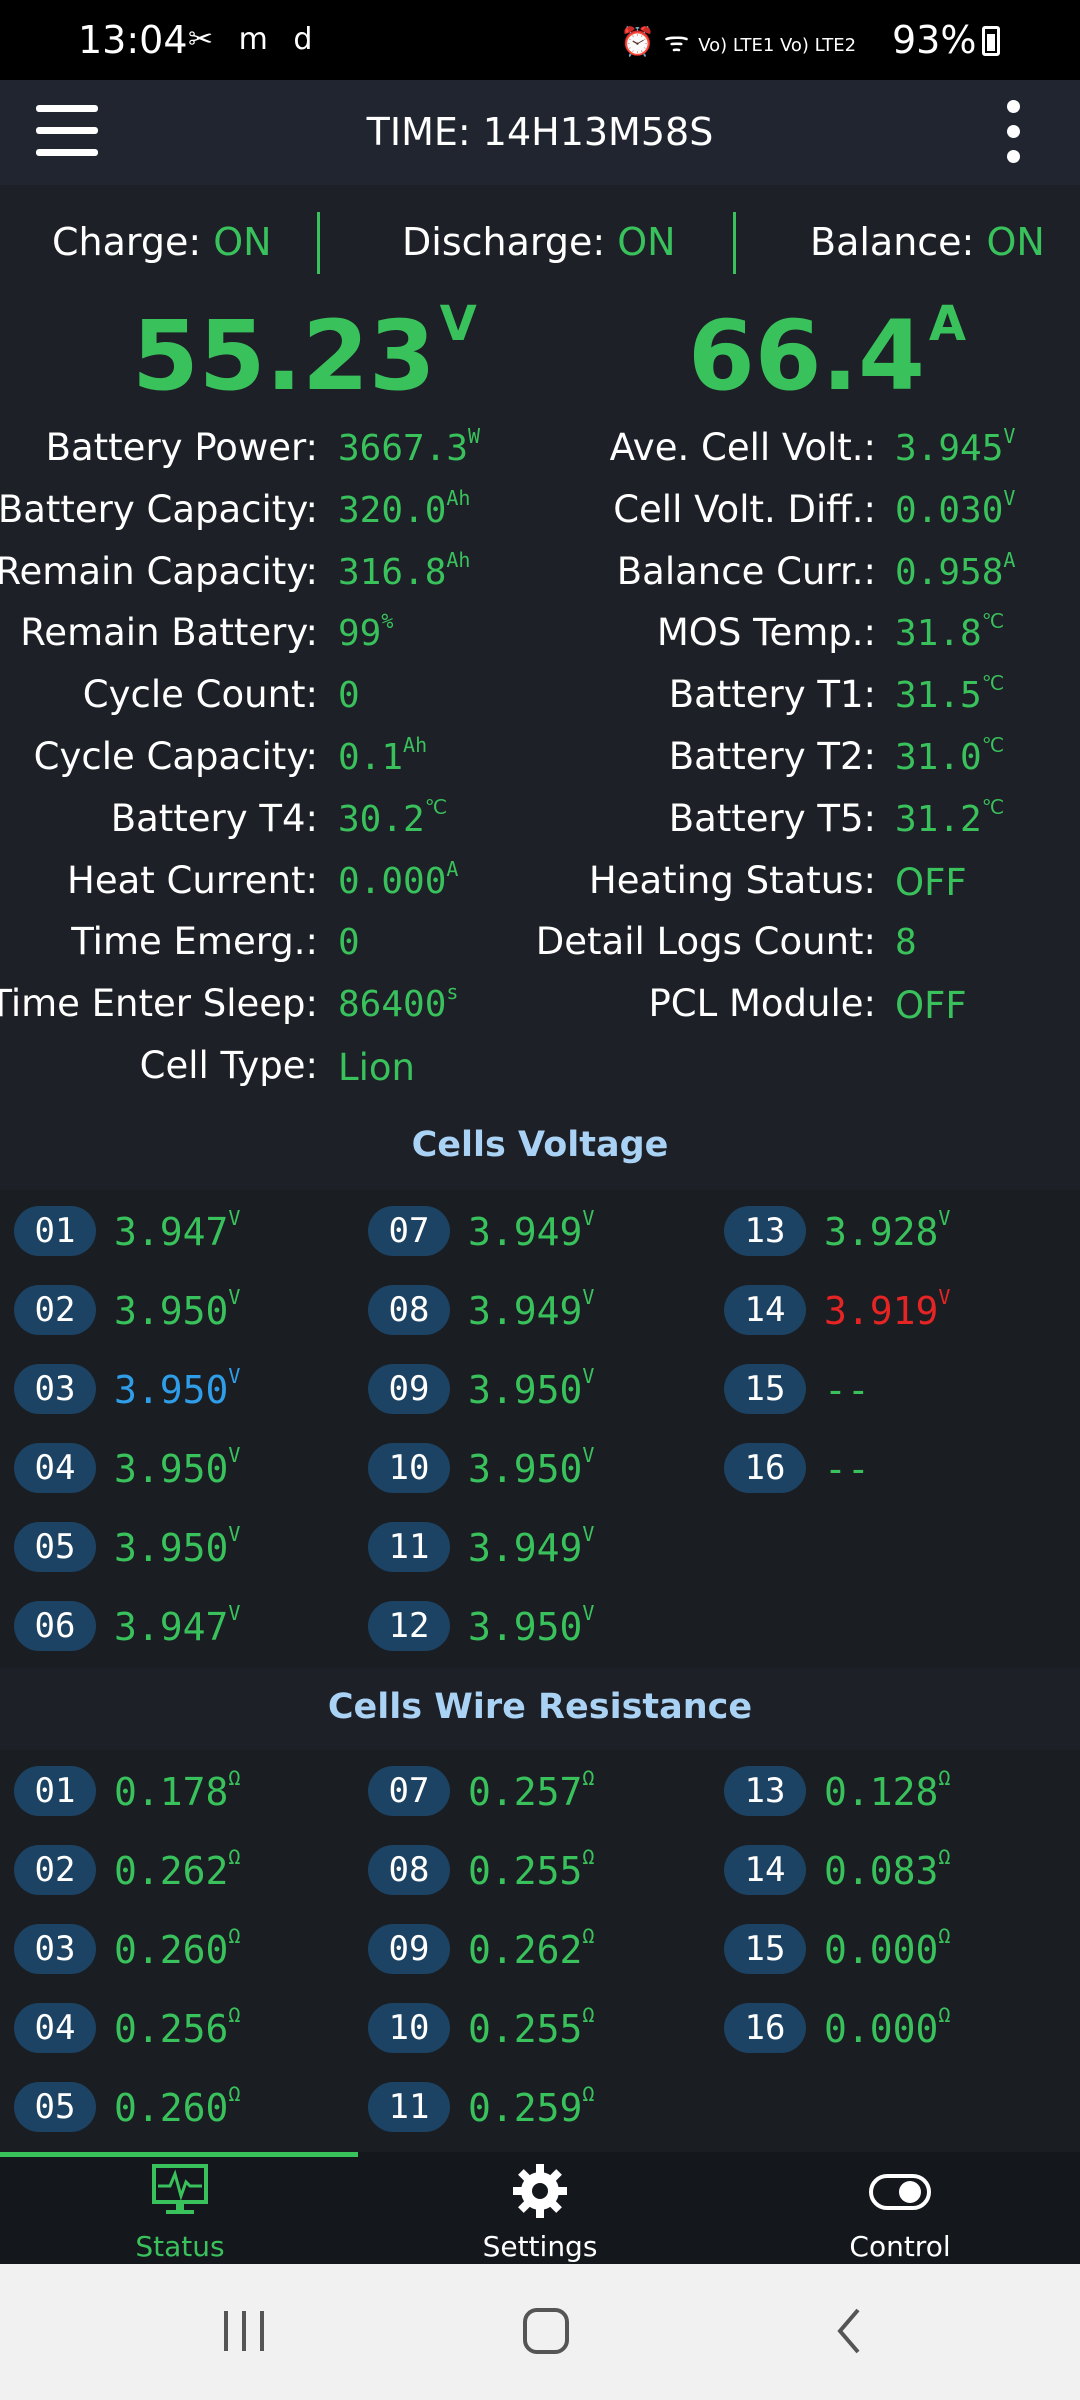  Describe the element at coordinates (949, 693) in the screenshot. I see `stat-value: 31.5℃` at that location.